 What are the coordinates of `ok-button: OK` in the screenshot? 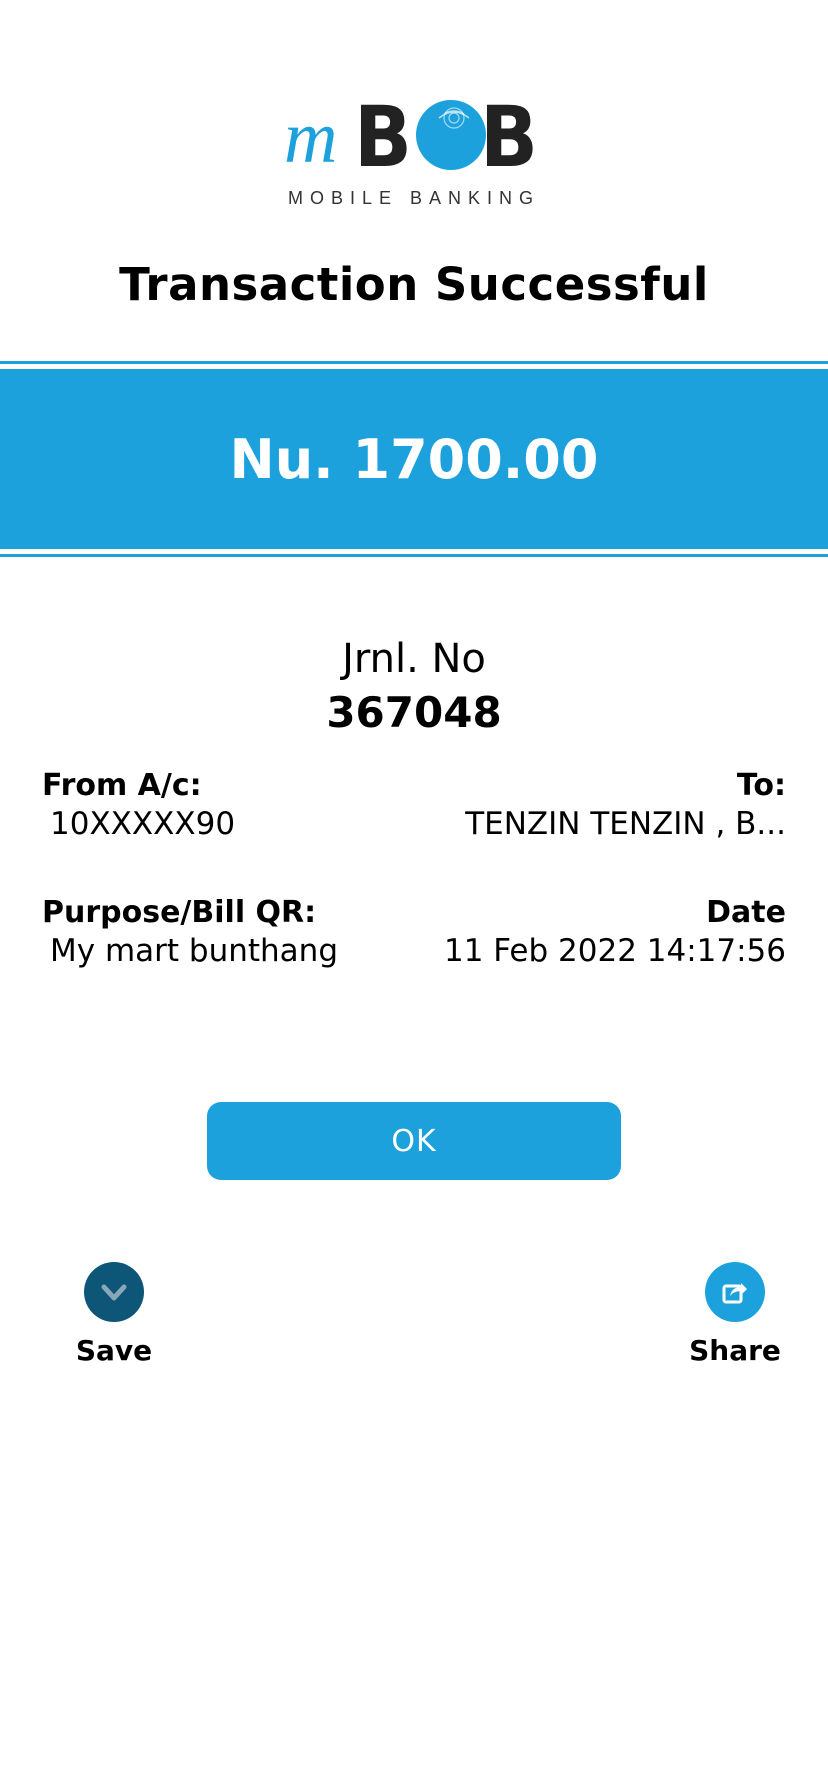 It's located at (414, 1141).